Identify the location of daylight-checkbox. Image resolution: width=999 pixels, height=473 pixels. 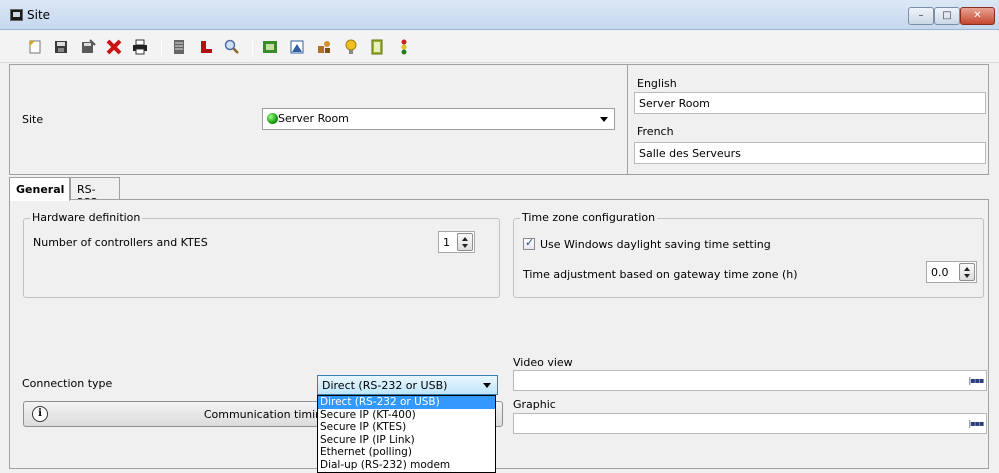
(529, 243).